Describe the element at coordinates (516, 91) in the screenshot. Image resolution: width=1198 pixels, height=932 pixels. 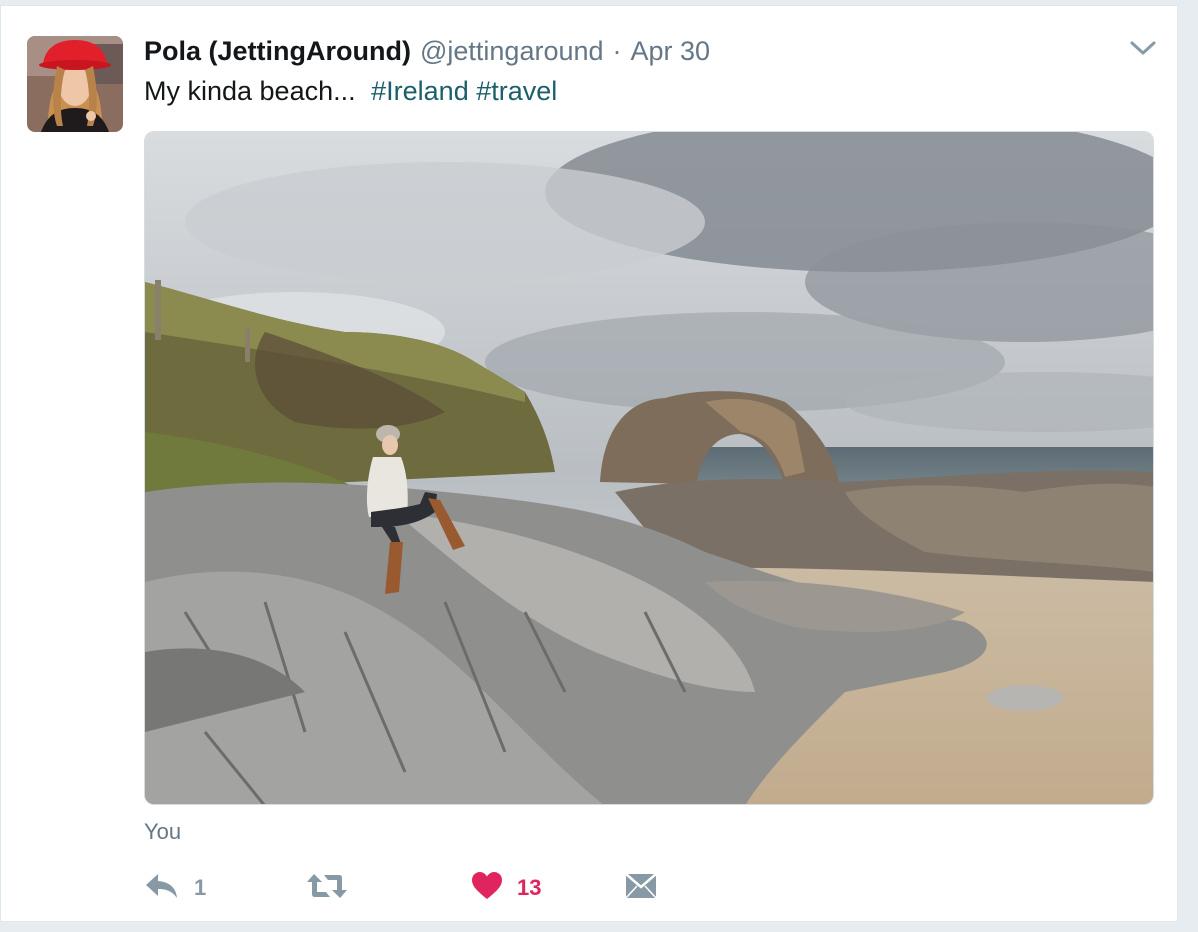
I see `hashtag-travel: #travel` at that location.